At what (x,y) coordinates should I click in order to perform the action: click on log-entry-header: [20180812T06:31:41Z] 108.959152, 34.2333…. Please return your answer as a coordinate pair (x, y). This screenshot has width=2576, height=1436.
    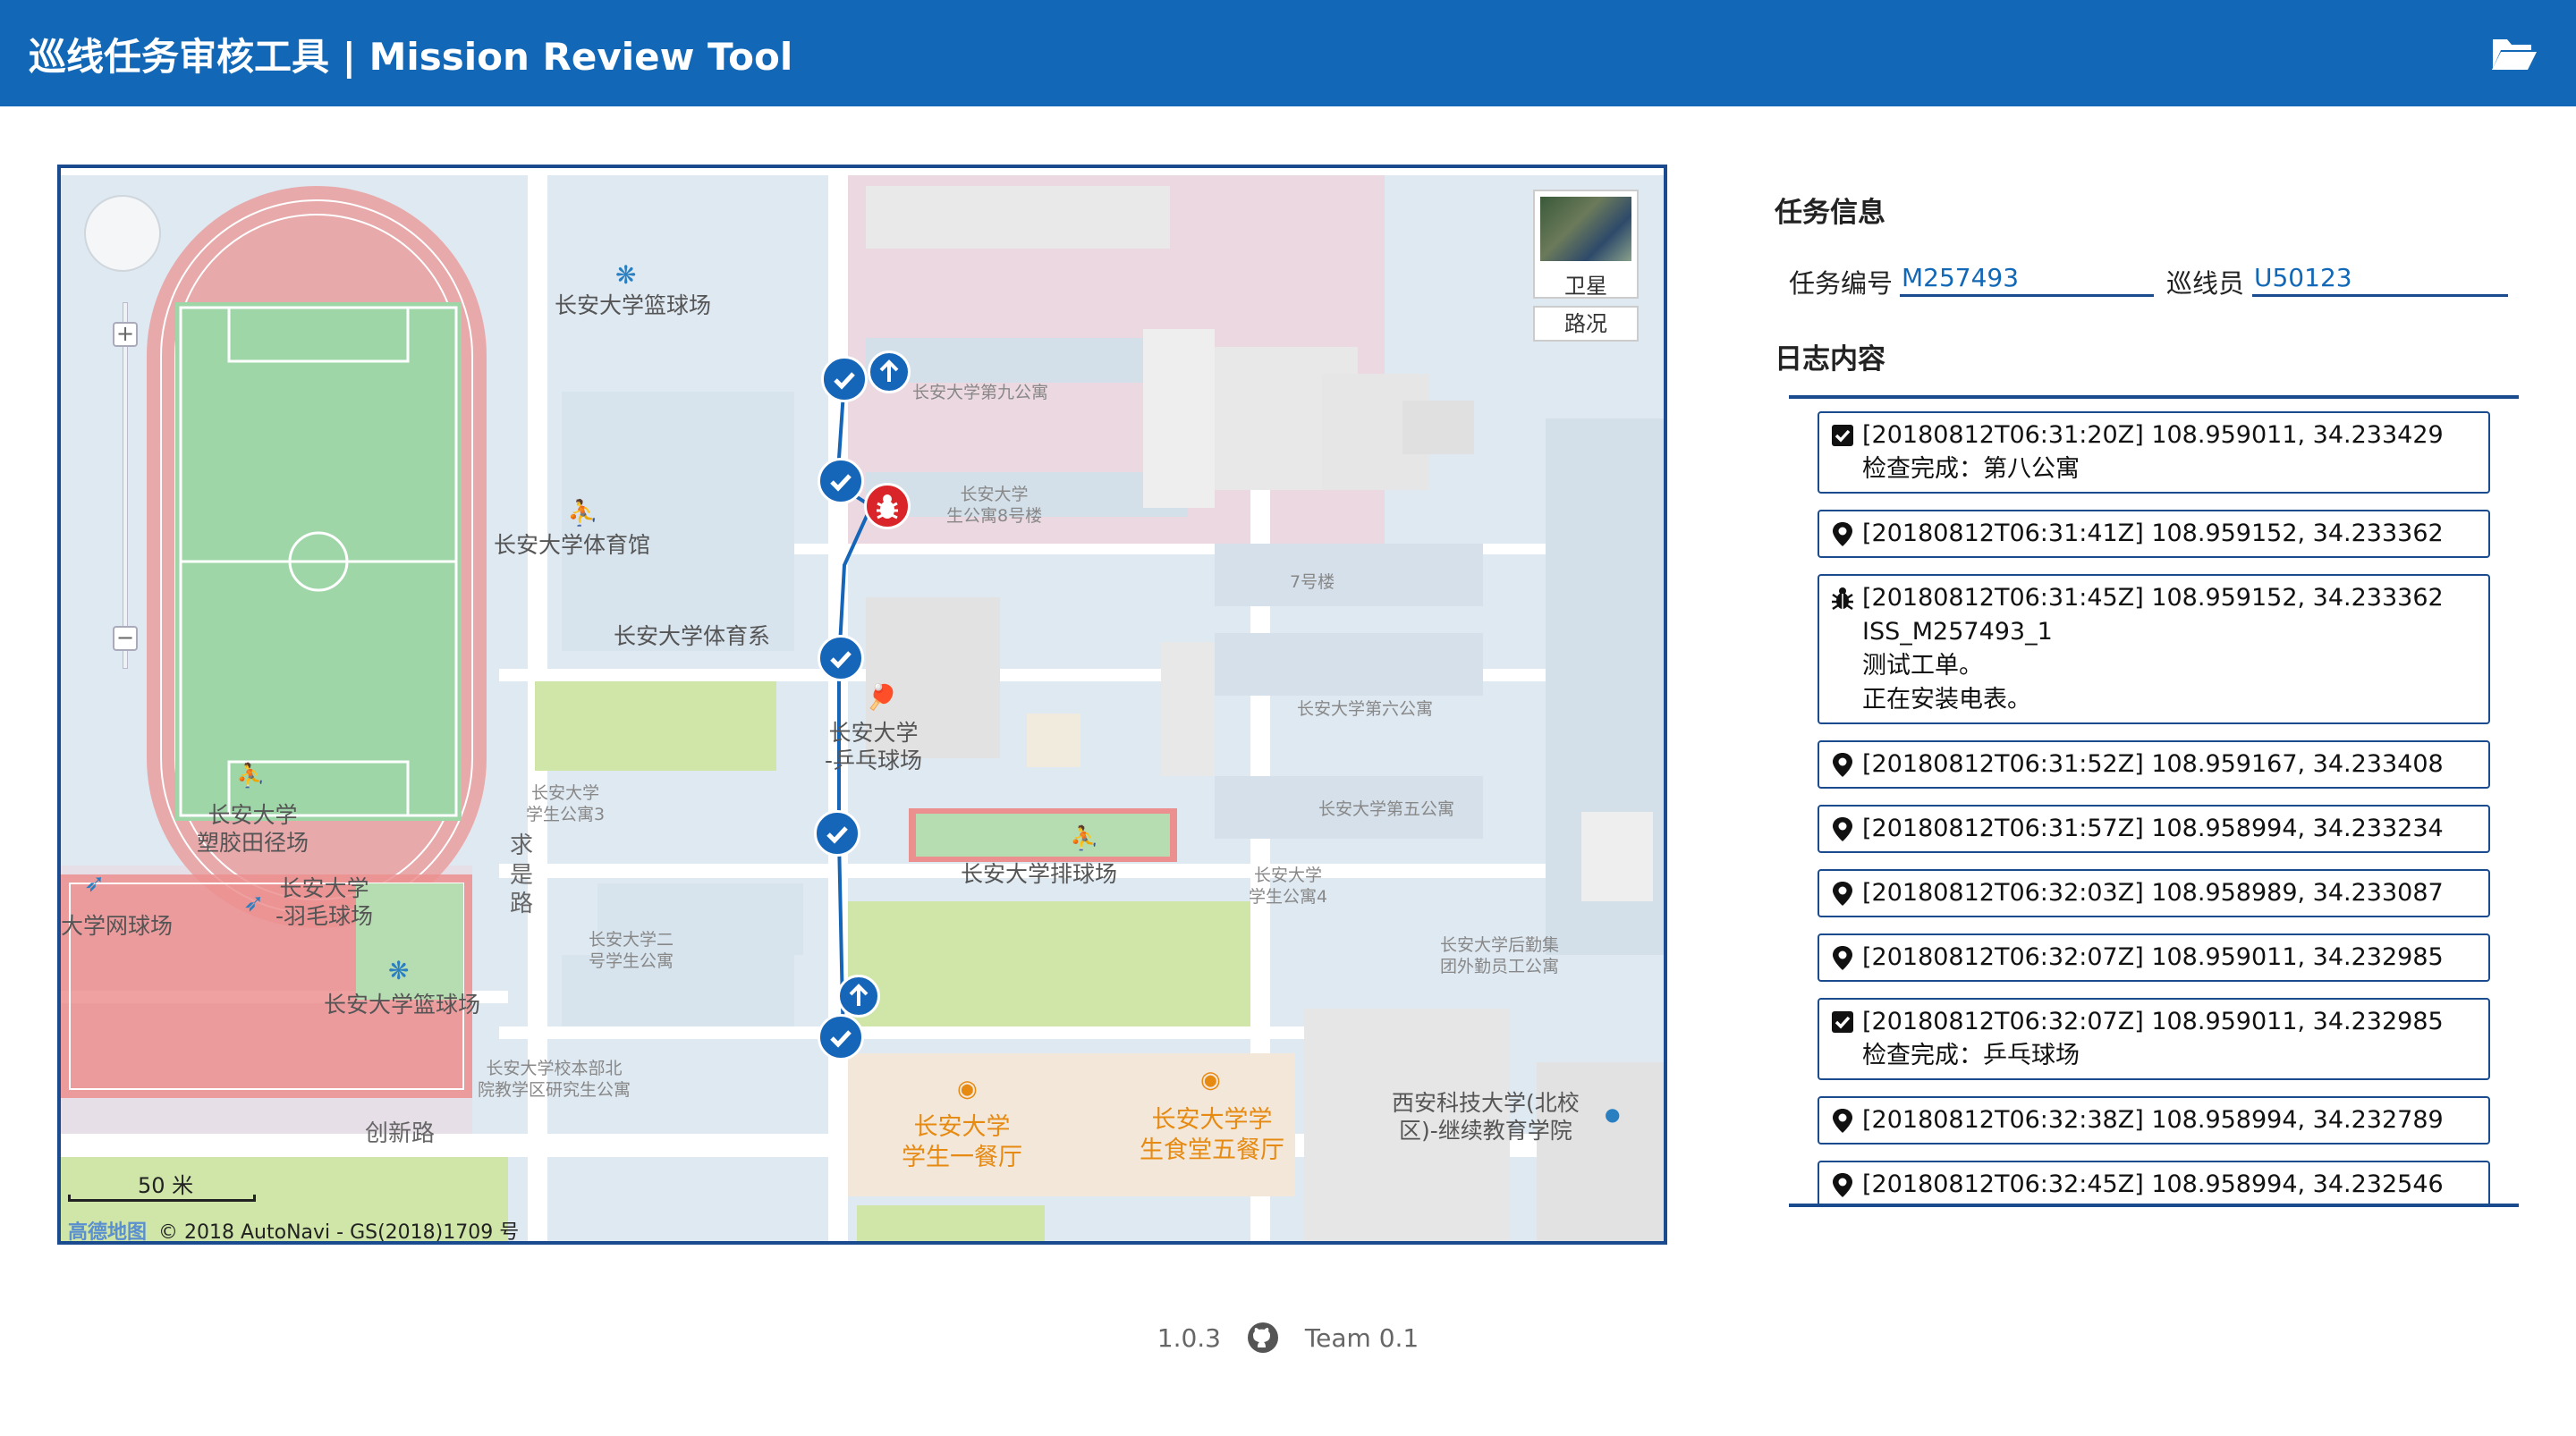
    Looking at the image, I should click on (2153, 533).